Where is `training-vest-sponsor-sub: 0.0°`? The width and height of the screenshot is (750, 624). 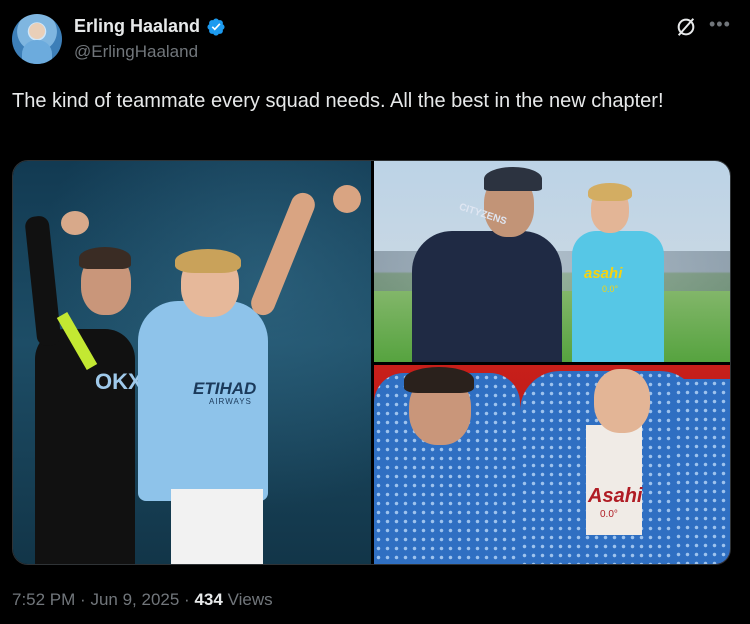
training-vest-sponsor-sub: 0.0° is located at coordinates (610, 289).